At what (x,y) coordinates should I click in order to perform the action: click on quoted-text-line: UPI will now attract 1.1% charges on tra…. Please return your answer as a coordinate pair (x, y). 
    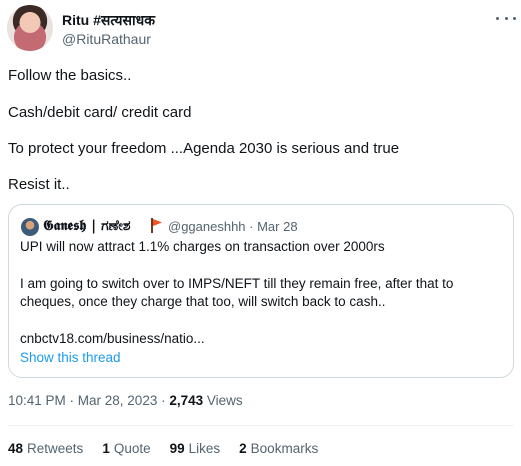
    Looking at the image, I should click on (202, 246).